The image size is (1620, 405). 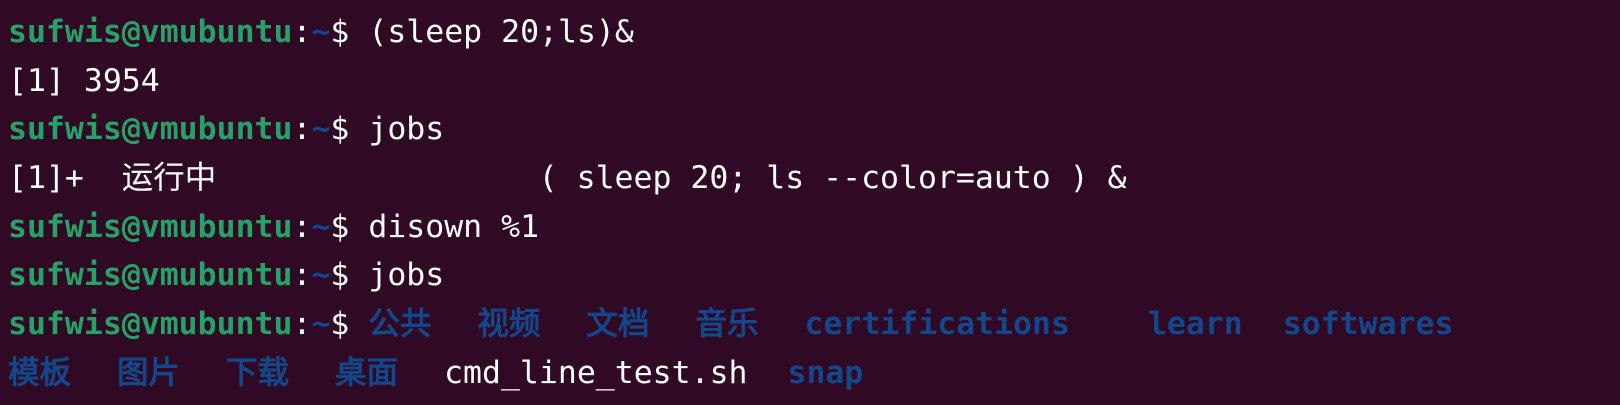 I want to click on ls-entry-dir: 音乐, so click(x=726, y=324).